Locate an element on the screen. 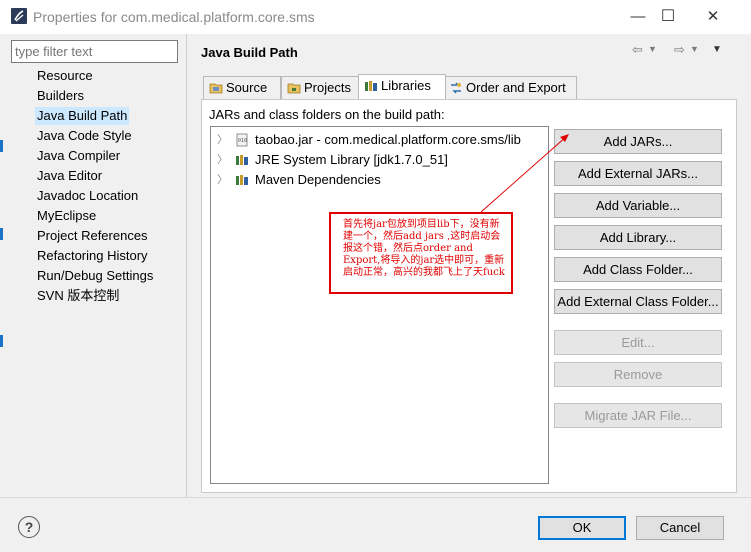 The width and height of the screenshot is (751, 552). tab-order-and-export: Order and Export is located at coordinates (510, 87).